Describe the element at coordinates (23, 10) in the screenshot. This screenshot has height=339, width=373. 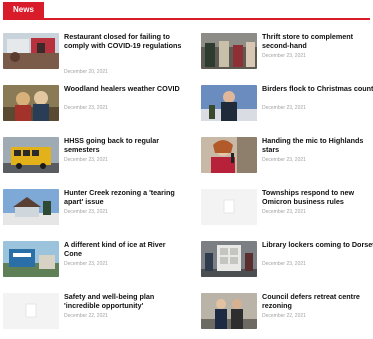
I see `section-tab-news: News` at that location.